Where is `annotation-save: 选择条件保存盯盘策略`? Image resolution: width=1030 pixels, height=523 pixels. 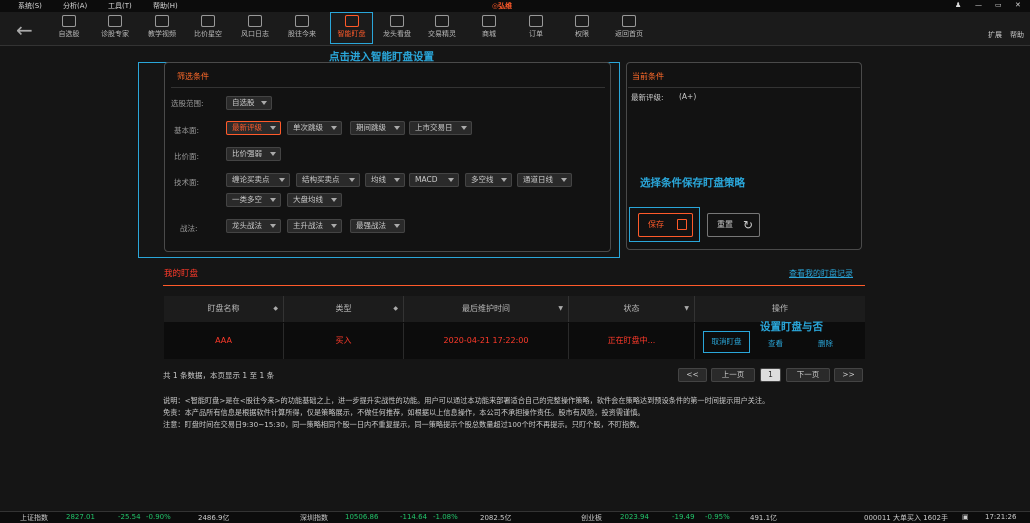 annotation-save: 选择条件保存盯盘策略 is located at coordinates (692, 183).